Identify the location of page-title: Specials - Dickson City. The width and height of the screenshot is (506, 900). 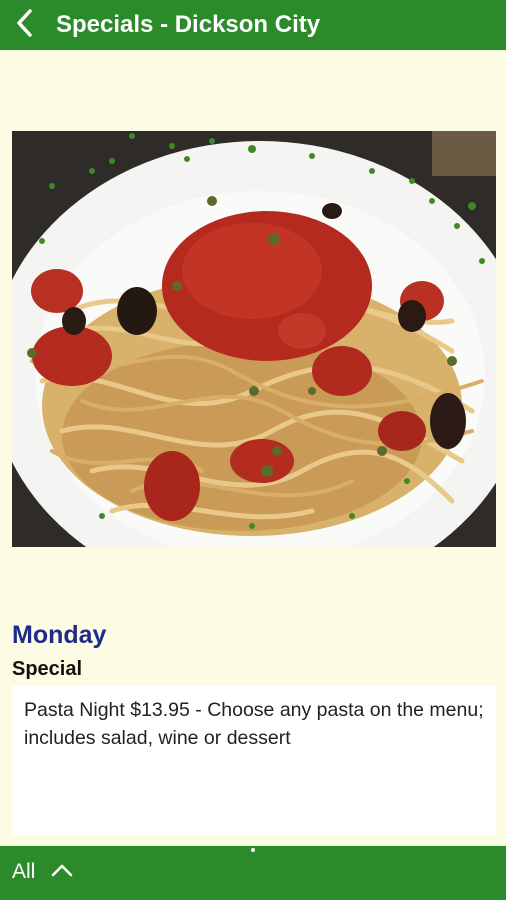
(188, 24).